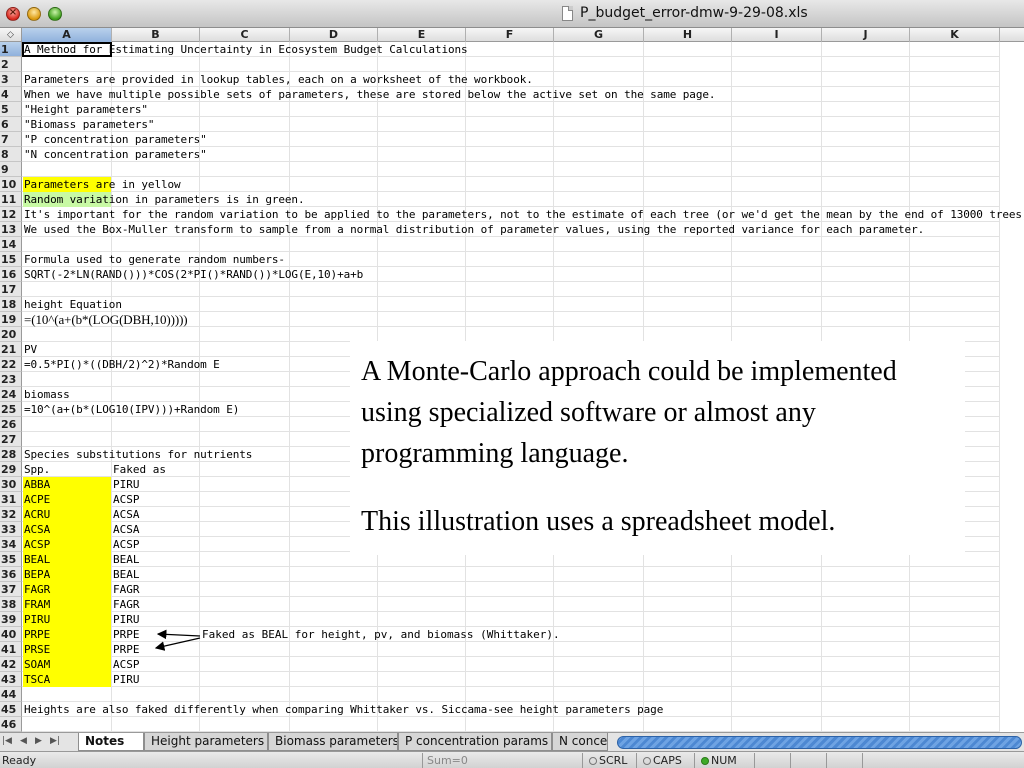 Image resolution: width=1024 pixels, height=768 pixels. I want to click on row-header: 1, so click(11, 49).